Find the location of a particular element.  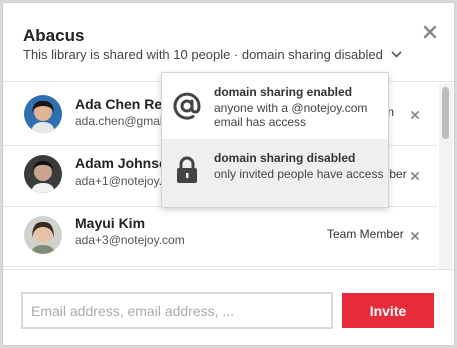

scroll-thumb is located at coordinates (445, 113).